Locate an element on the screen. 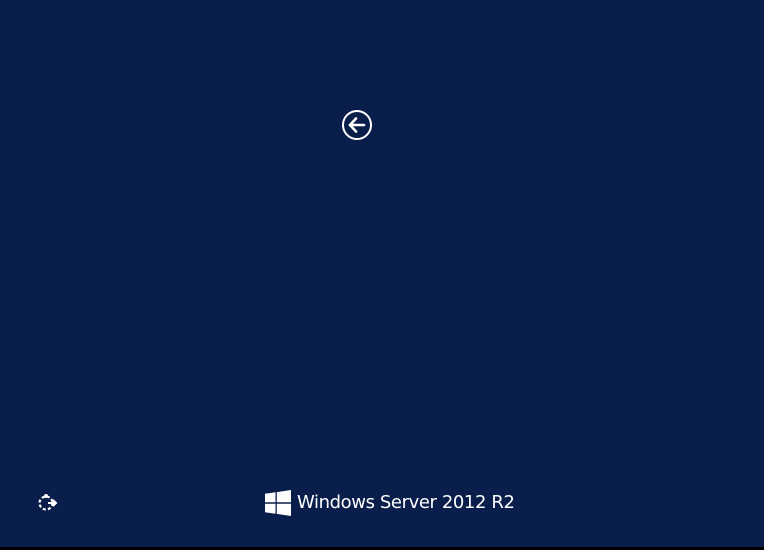 The height and width of the screenshot is (550, 764). back-arrow-icon is located at coordinates (357, 125).